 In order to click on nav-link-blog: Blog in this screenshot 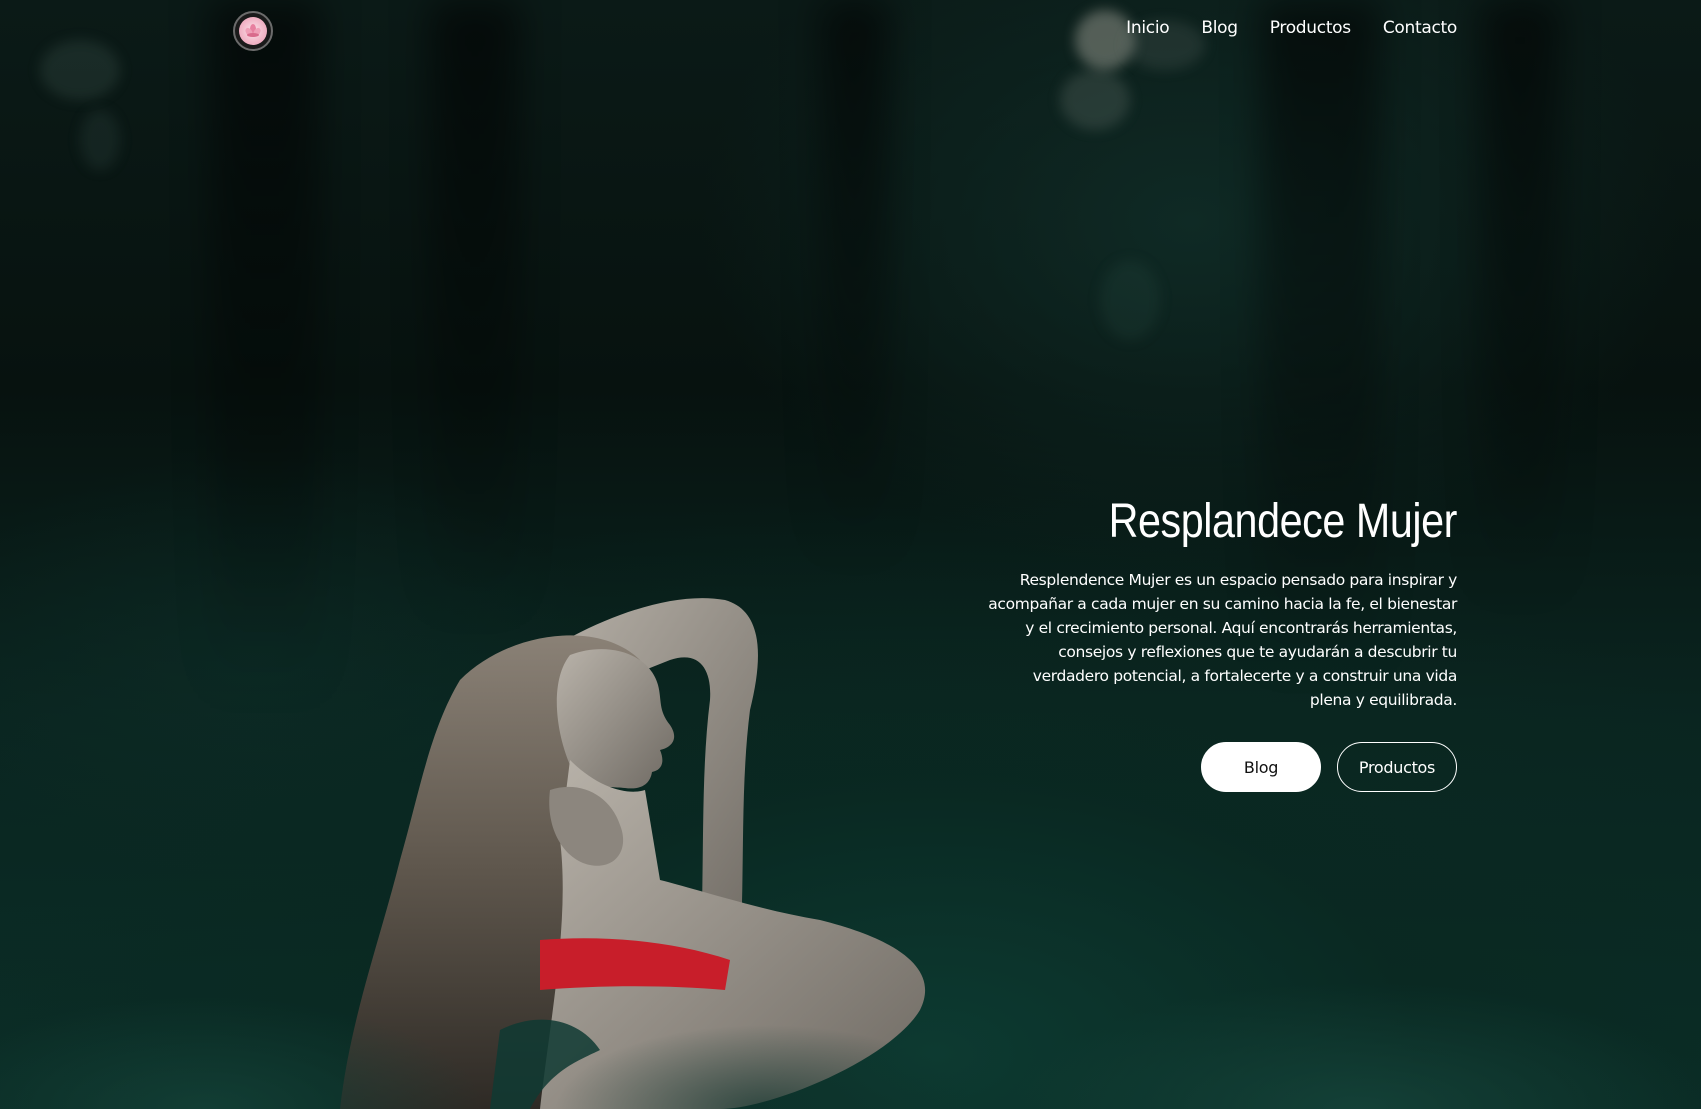, I will do `click(1219, 28)`.